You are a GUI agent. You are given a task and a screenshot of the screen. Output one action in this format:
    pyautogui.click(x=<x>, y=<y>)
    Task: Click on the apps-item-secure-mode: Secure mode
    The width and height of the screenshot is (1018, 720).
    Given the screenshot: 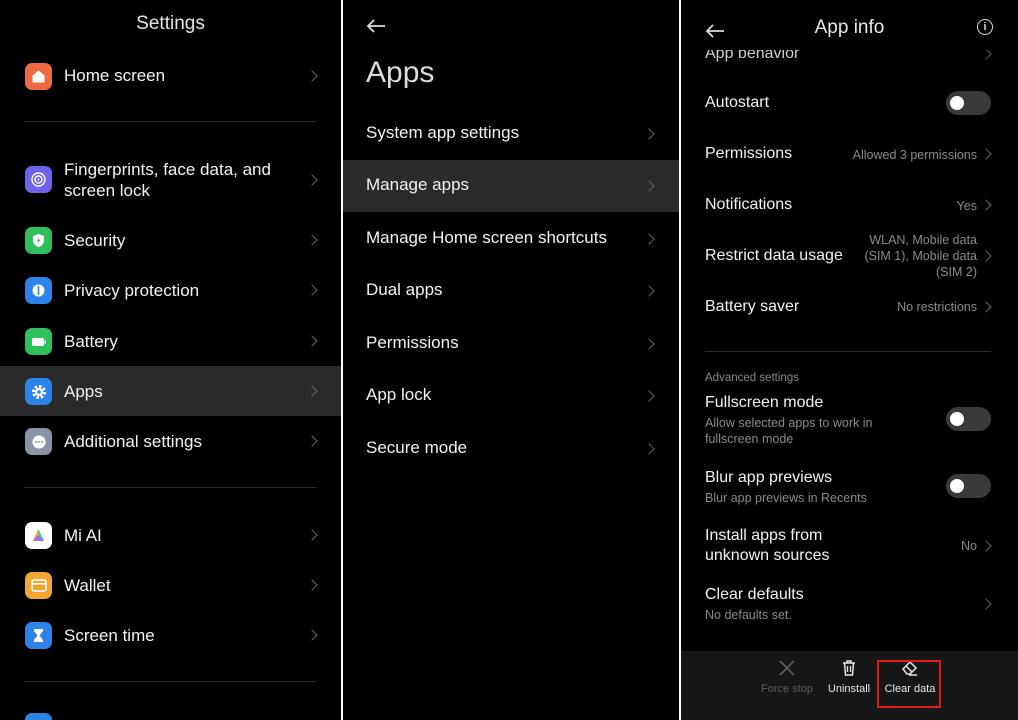 What is the action you would take?
    pyautogui.click(x=511, y=449)
    